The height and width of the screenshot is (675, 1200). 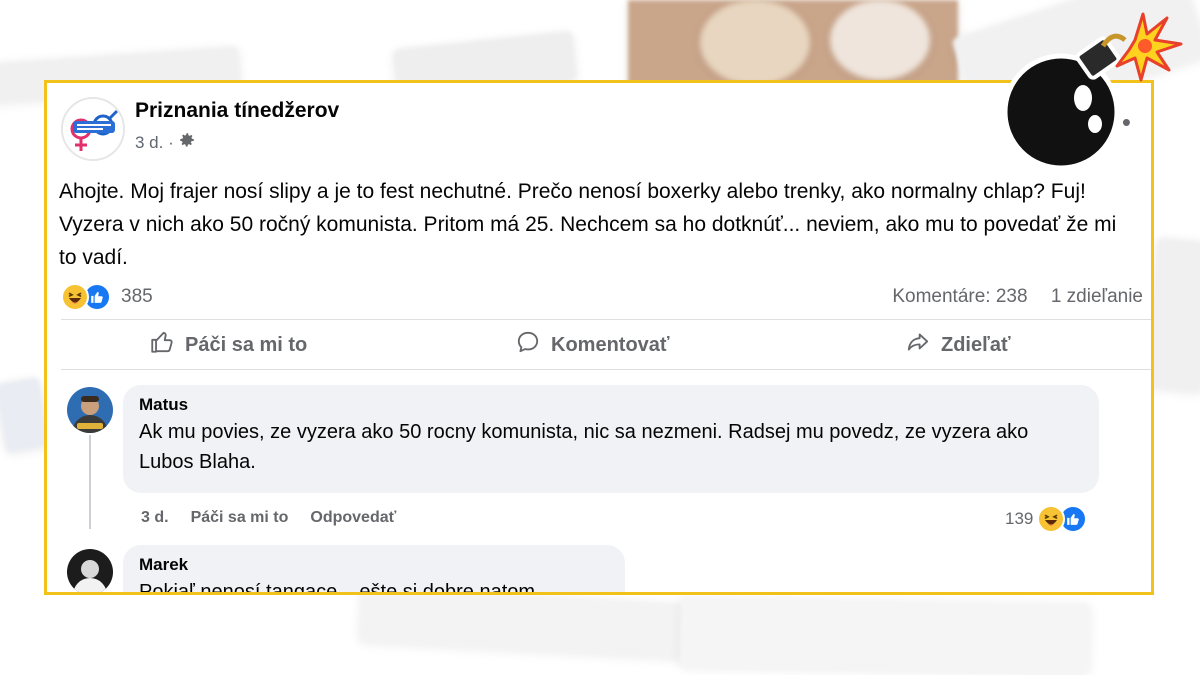 I want to click on comment-like-link: Páči sa mi to, so click(x=240, y=518).